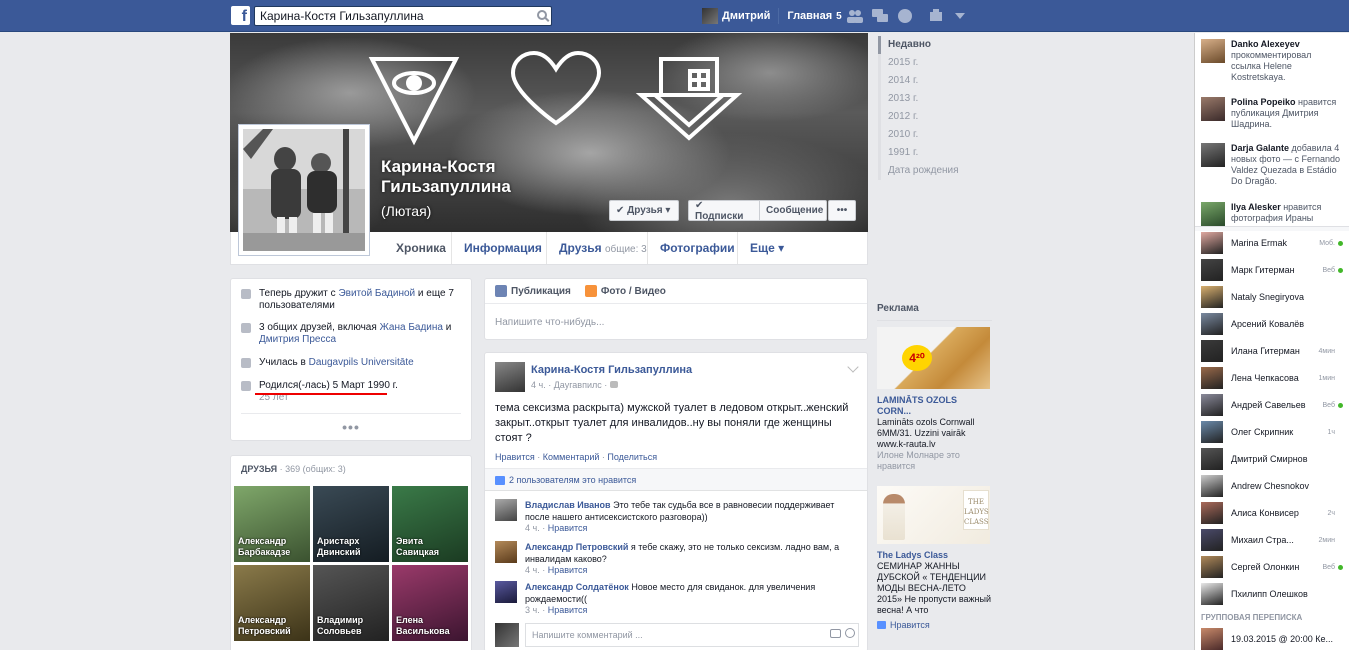  Describe the element at coordinates (938, 16) in the screenshot. I see `privacy-icon` at that location.